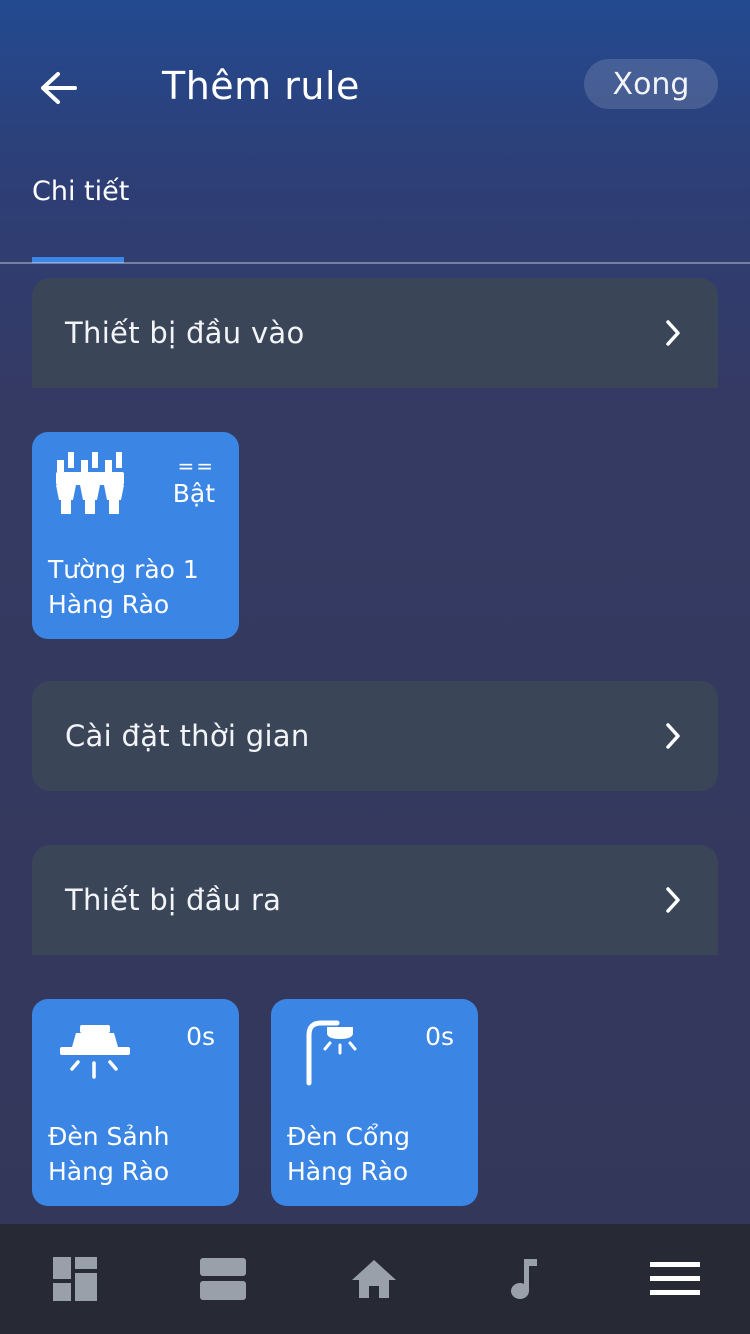 This screenshot has width=750, height=1334. Describe the element at coordinates (375, 333) in the screenshot. I see `input-devices-row: Thiết bị đầu vào` at that location.